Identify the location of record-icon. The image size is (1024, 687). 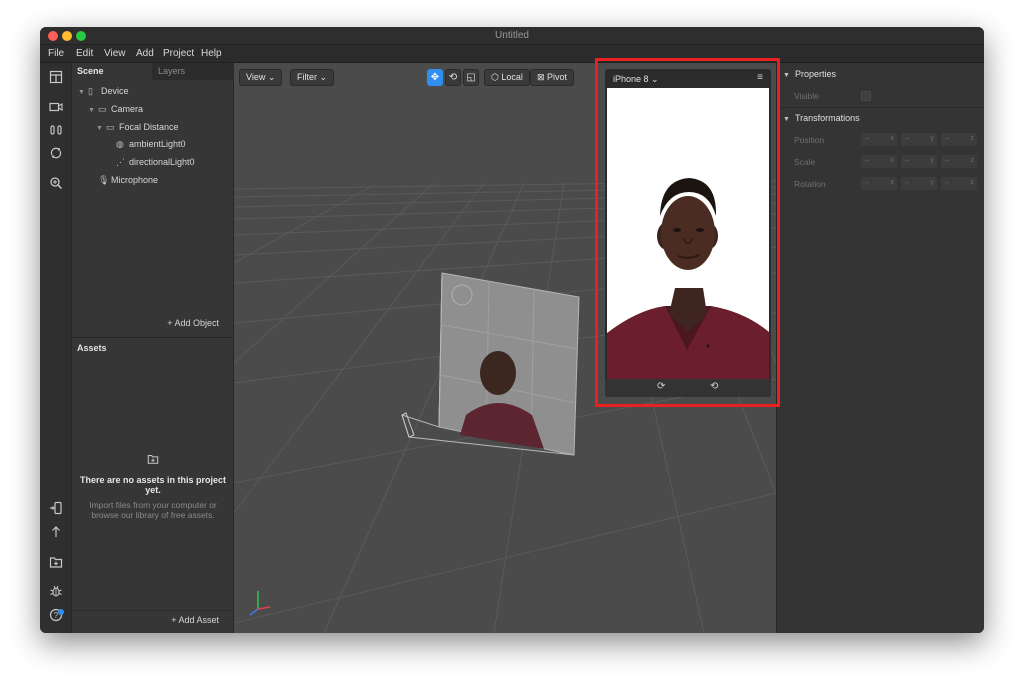
(56, 131).